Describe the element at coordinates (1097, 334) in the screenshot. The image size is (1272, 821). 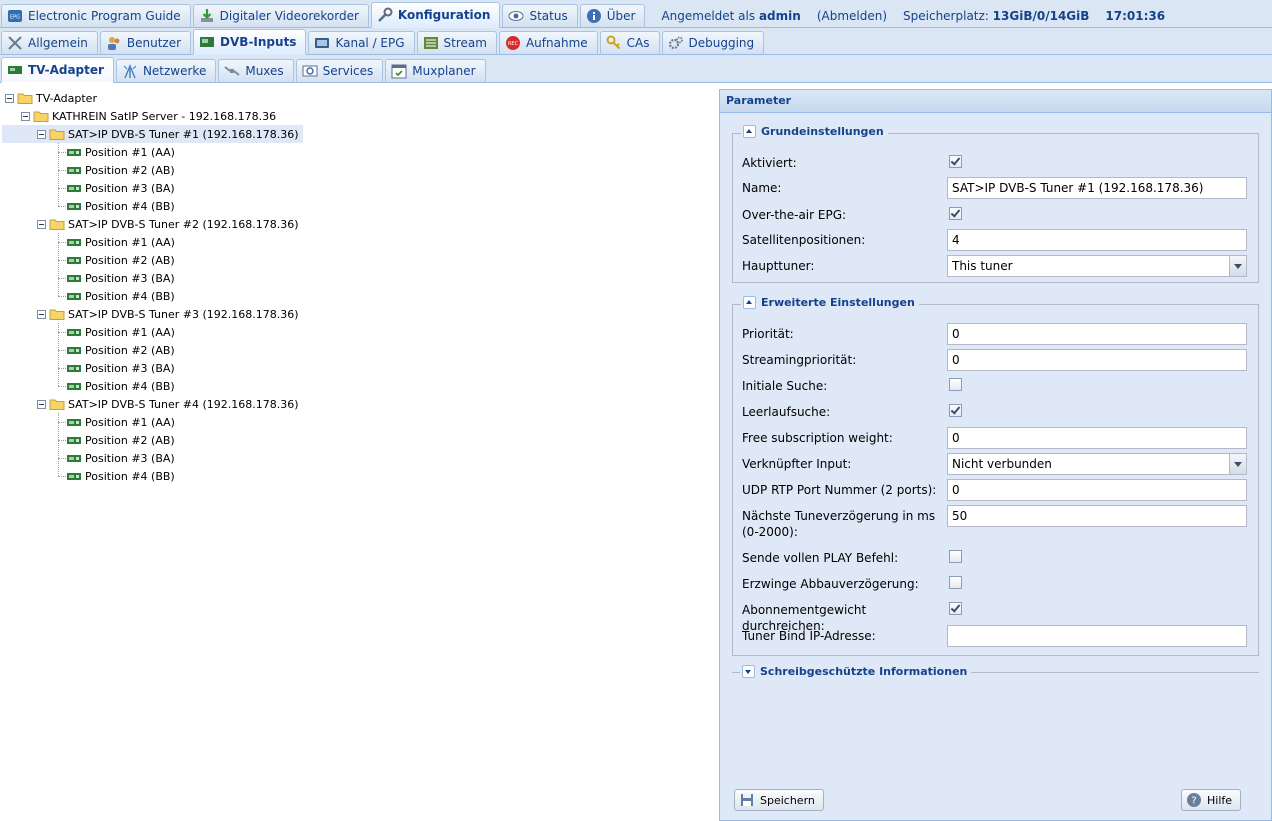
I see `prioritaet-input` at that location.